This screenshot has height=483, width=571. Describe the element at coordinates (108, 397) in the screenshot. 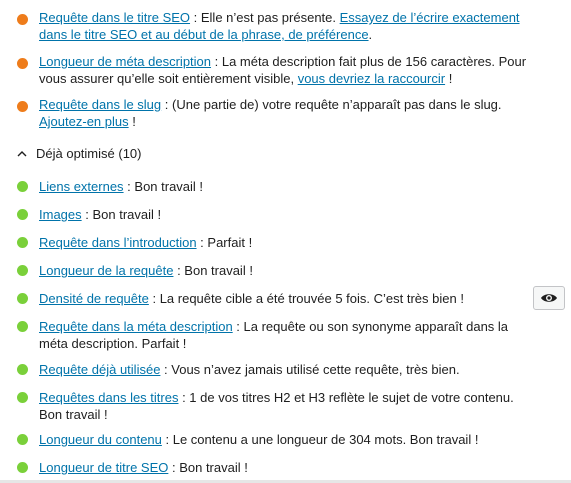

I see `good-link: Requêtes dans les titres` at that location.